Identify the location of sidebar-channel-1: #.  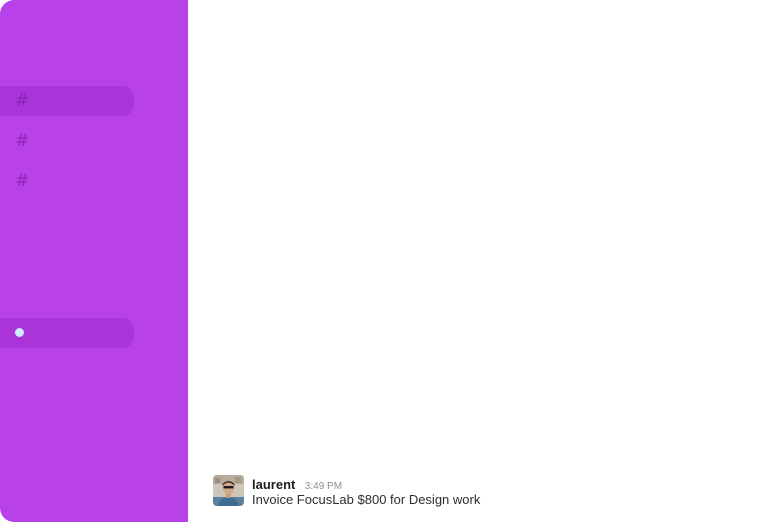
(67, 101).